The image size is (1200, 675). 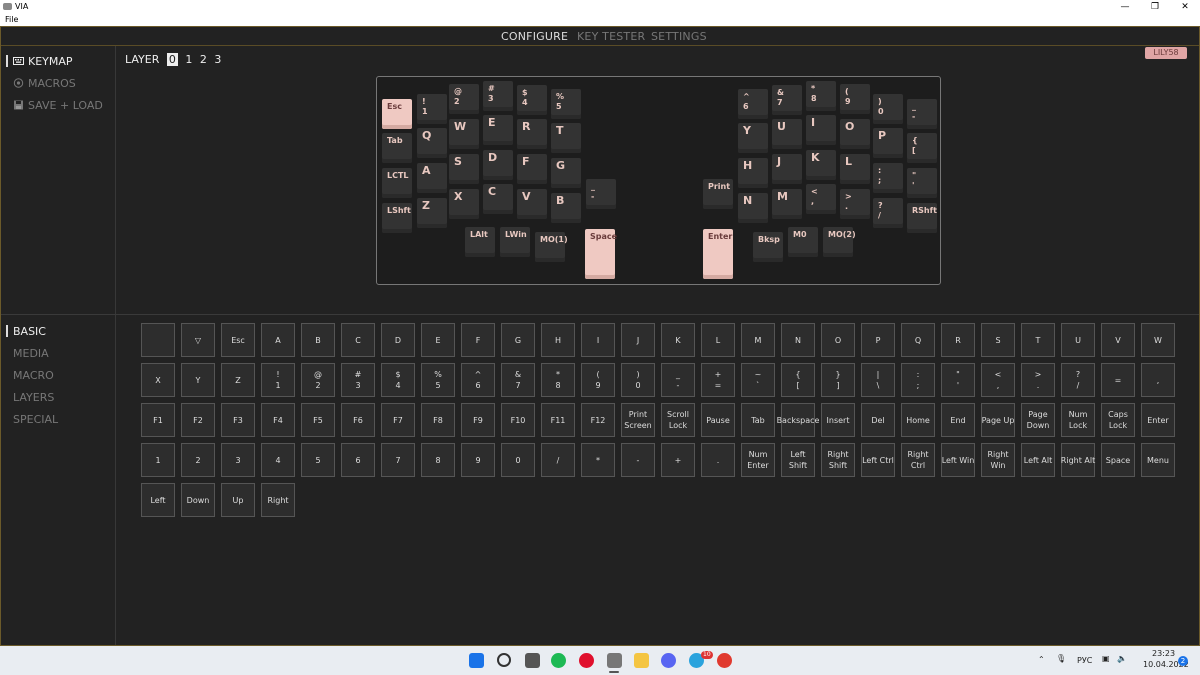 I want to click on keycode-button: W, so click(x=1158, y=340).